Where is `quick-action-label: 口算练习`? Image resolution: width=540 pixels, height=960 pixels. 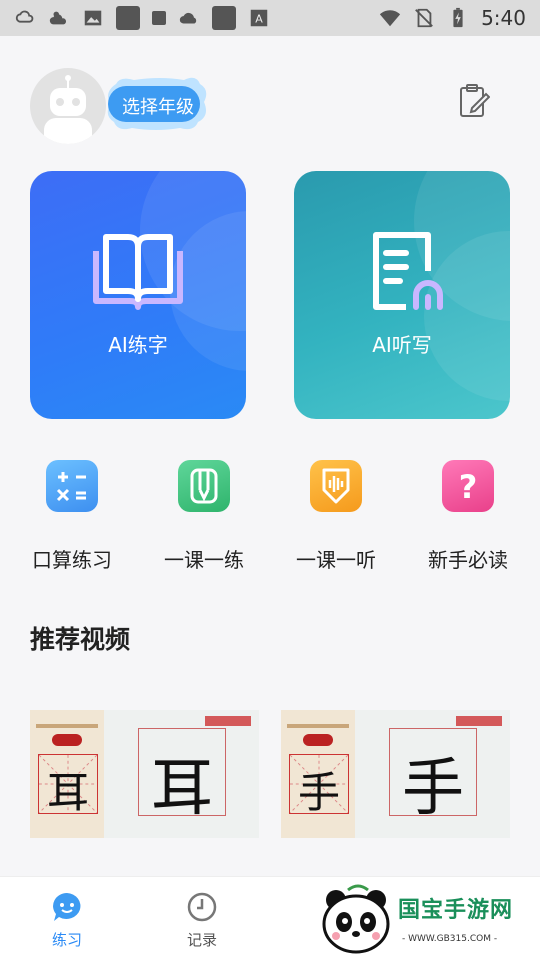
quick-action-label: 口算练习 is located at coordinates (72, 560).